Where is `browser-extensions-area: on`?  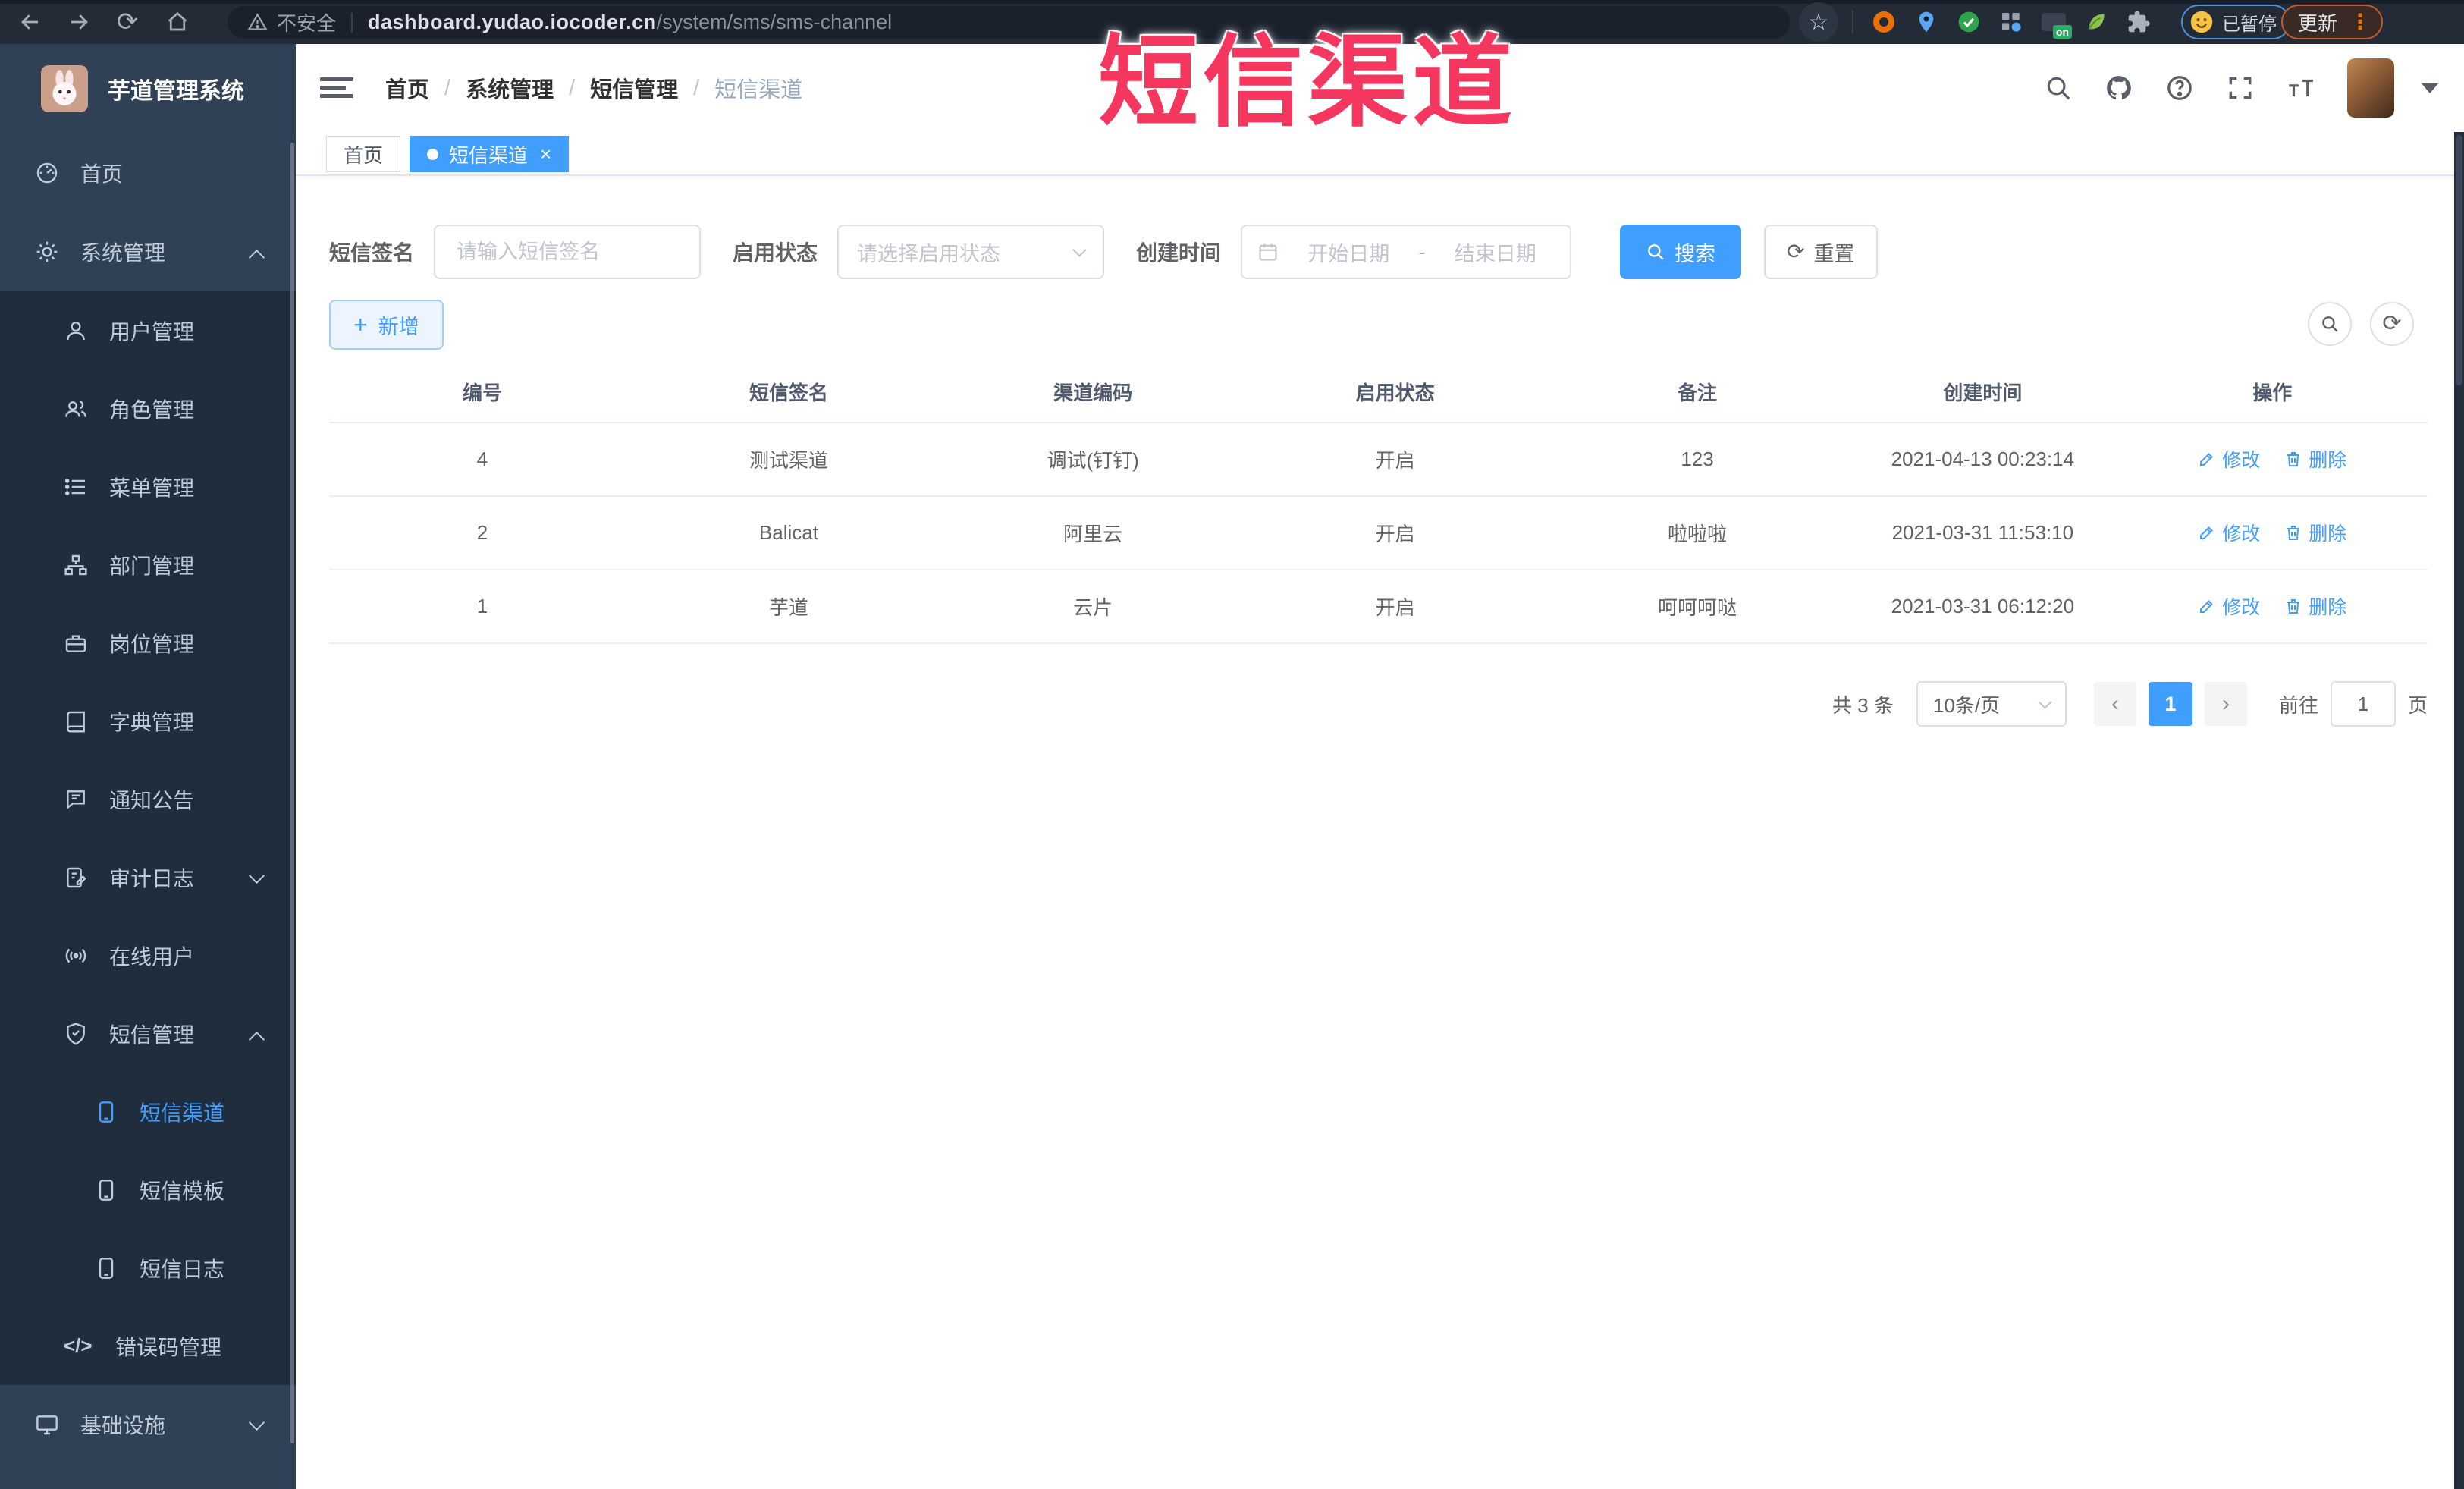
browser-extensions-area: on is located at coordinates (2003, 22).